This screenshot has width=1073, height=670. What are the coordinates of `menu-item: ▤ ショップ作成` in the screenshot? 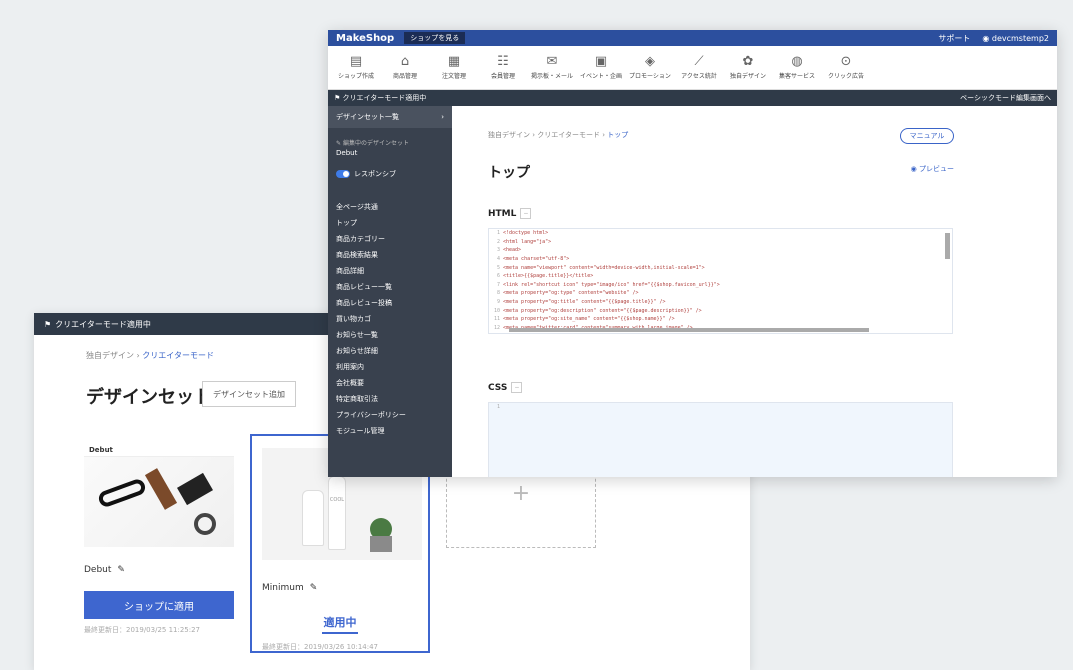 It's located at (356, 68).